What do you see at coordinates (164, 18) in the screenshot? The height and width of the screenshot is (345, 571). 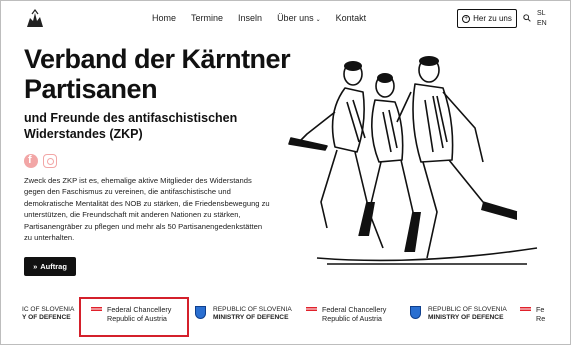 I see `nav-home: Home` at bounding box center [164, 18].